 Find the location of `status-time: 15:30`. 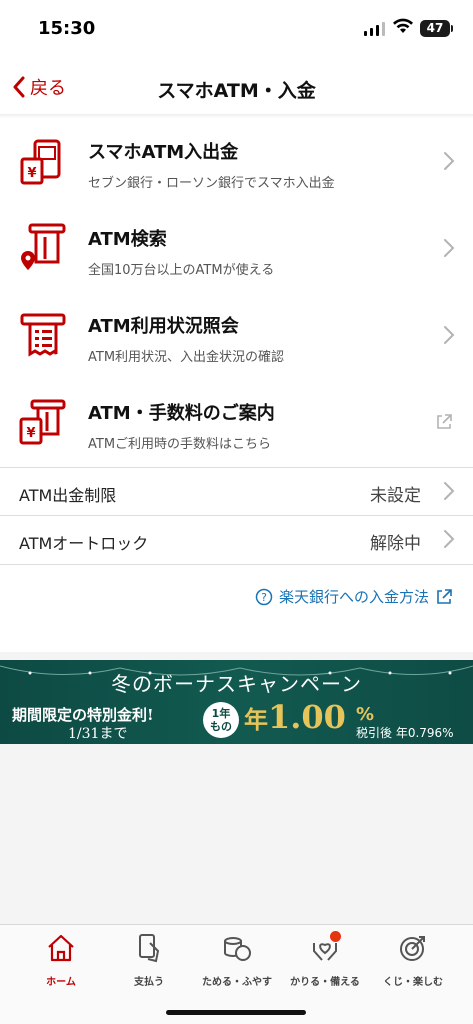

status-time: 15:30 is located at coordinates (67, 28).